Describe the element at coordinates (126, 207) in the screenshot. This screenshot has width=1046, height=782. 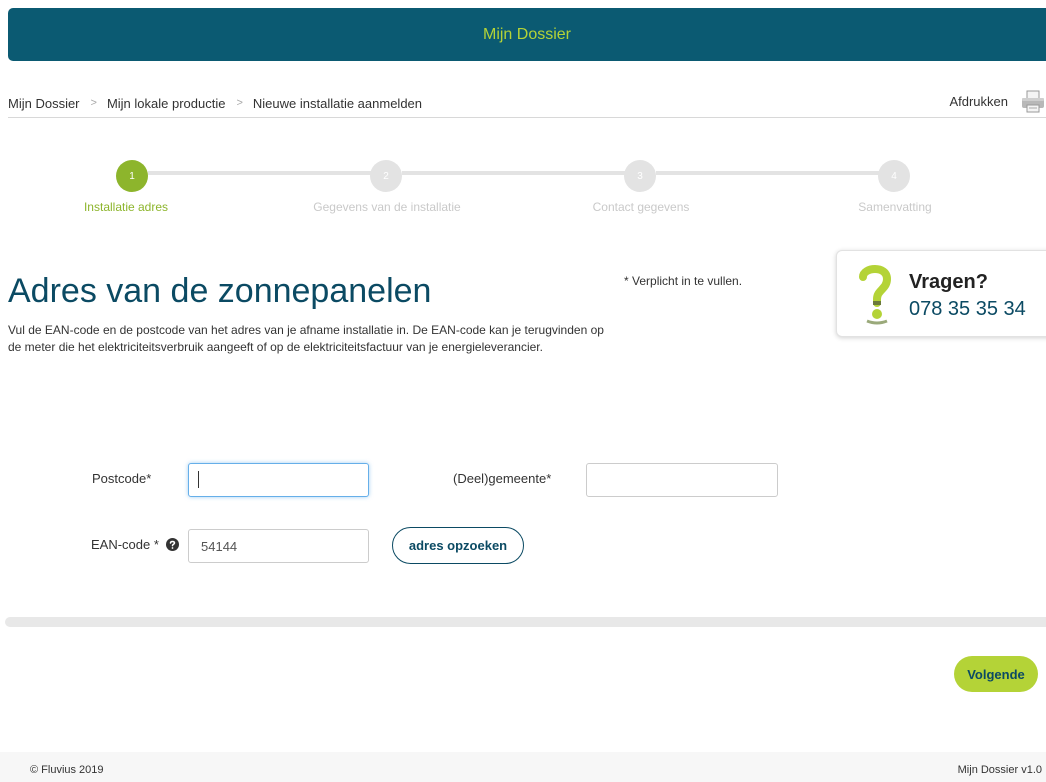
I see `step-1-label: Installatie adres` at that location.